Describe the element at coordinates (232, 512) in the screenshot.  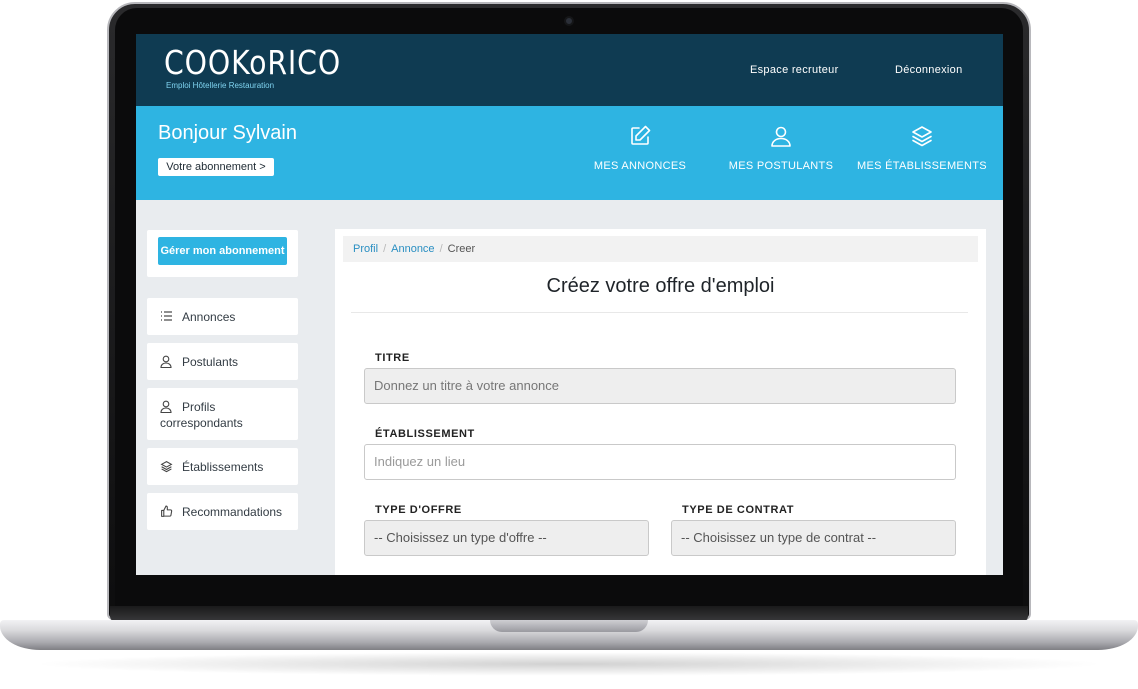
I see `sidebar-item-label: Recommandations` at that location.